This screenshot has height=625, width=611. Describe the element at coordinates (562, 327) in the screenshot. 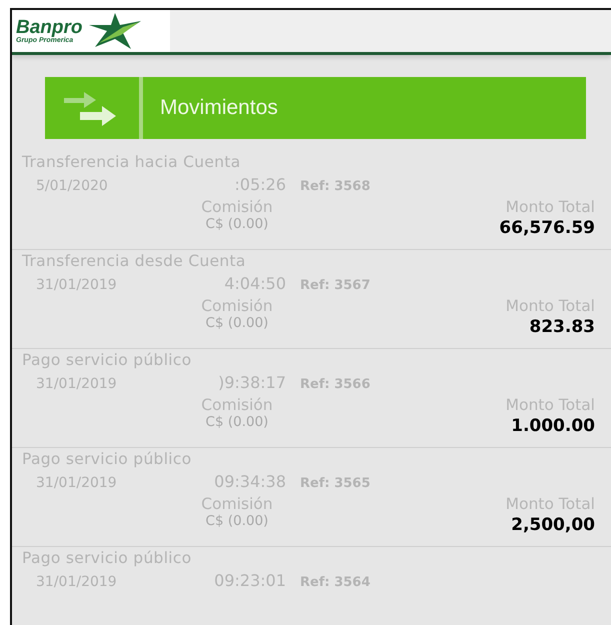

I see `total-amount: 823.83` at that location.